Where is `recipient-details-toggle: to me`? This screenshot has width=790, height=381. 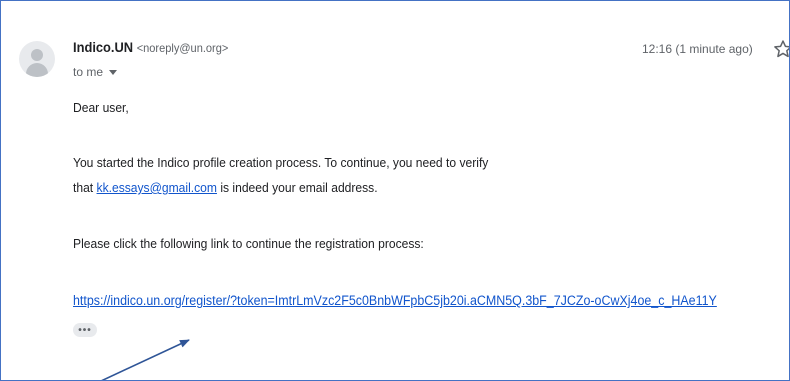 recipient-details-toggle: to me is located at coordinates (95, 72).